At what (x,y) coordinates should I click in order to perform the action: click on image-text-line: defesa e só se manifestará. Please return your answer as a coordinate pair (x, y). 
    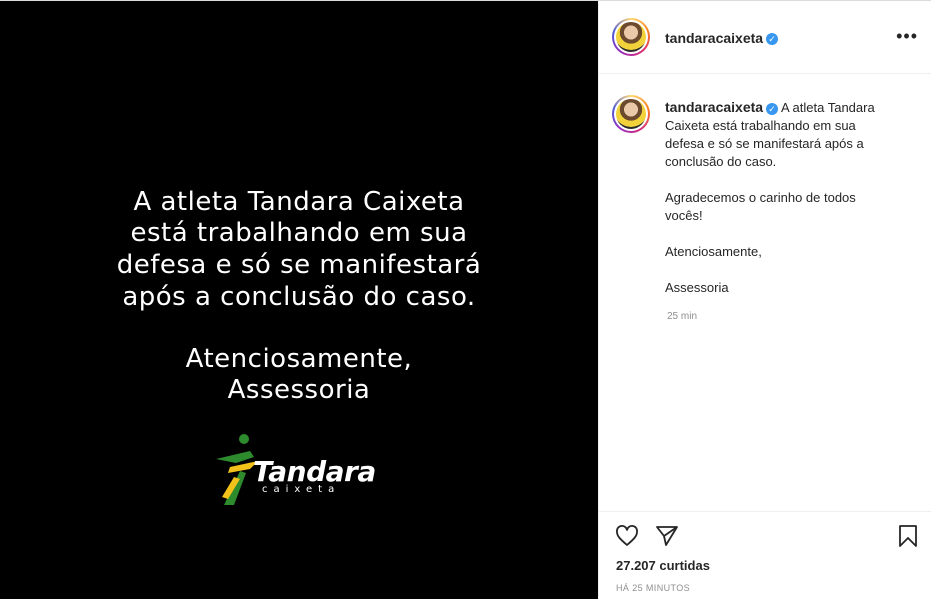
    Looking at the image, I should click on (299, 265).